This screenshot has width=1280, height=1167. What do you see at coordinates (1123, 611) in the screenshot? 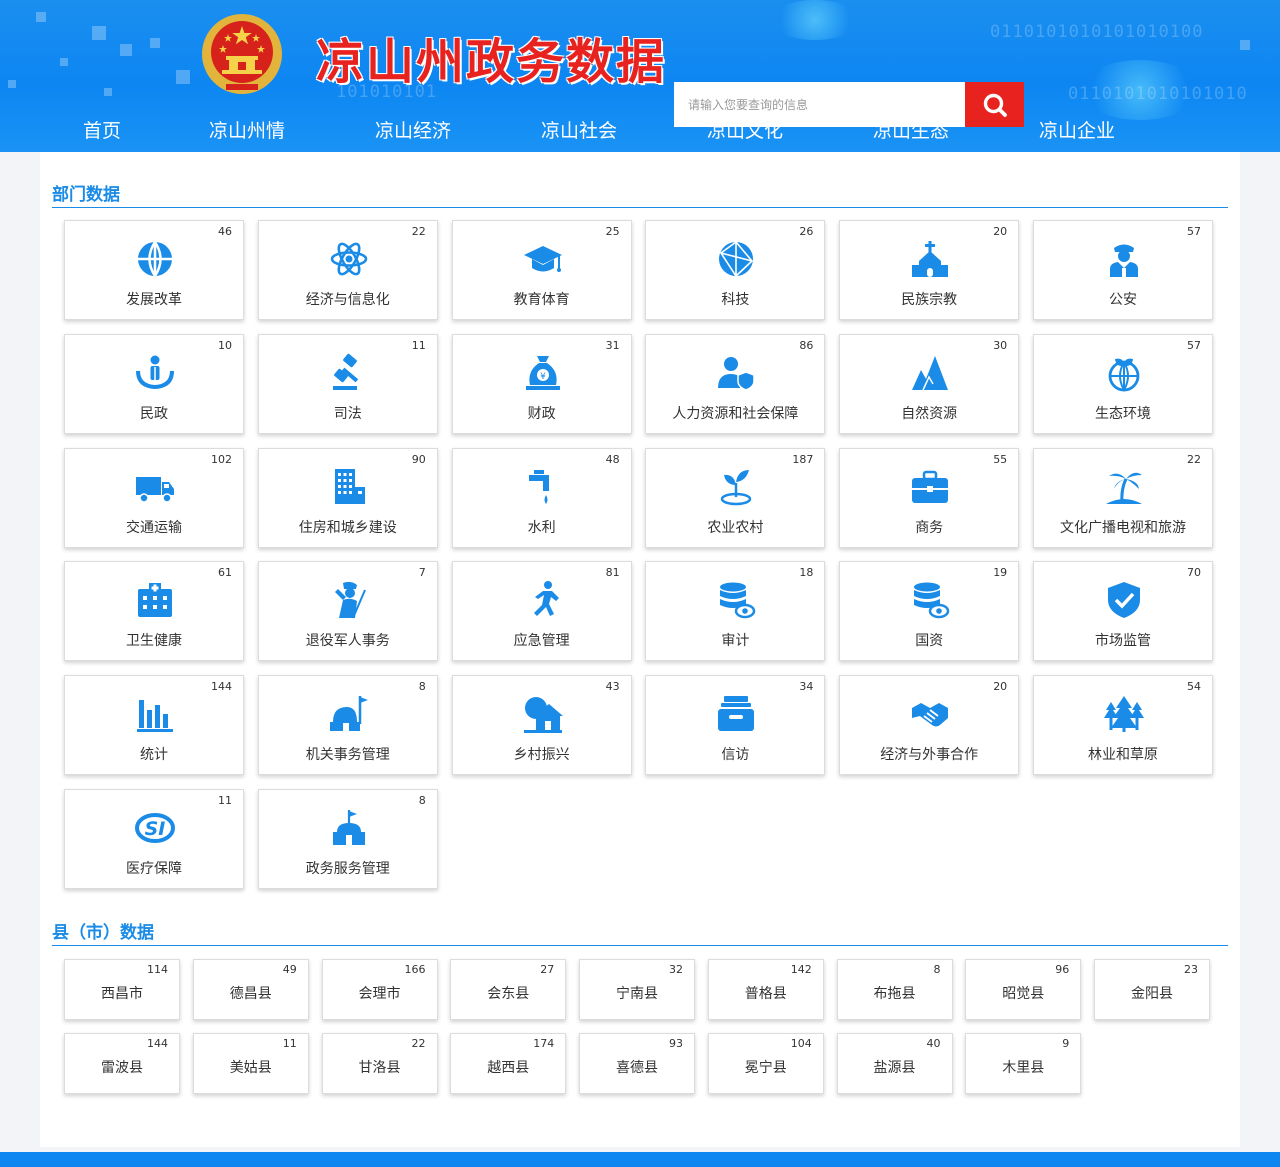
I see `department-card: 70 市场监管` at bounding box center [1123, 611].